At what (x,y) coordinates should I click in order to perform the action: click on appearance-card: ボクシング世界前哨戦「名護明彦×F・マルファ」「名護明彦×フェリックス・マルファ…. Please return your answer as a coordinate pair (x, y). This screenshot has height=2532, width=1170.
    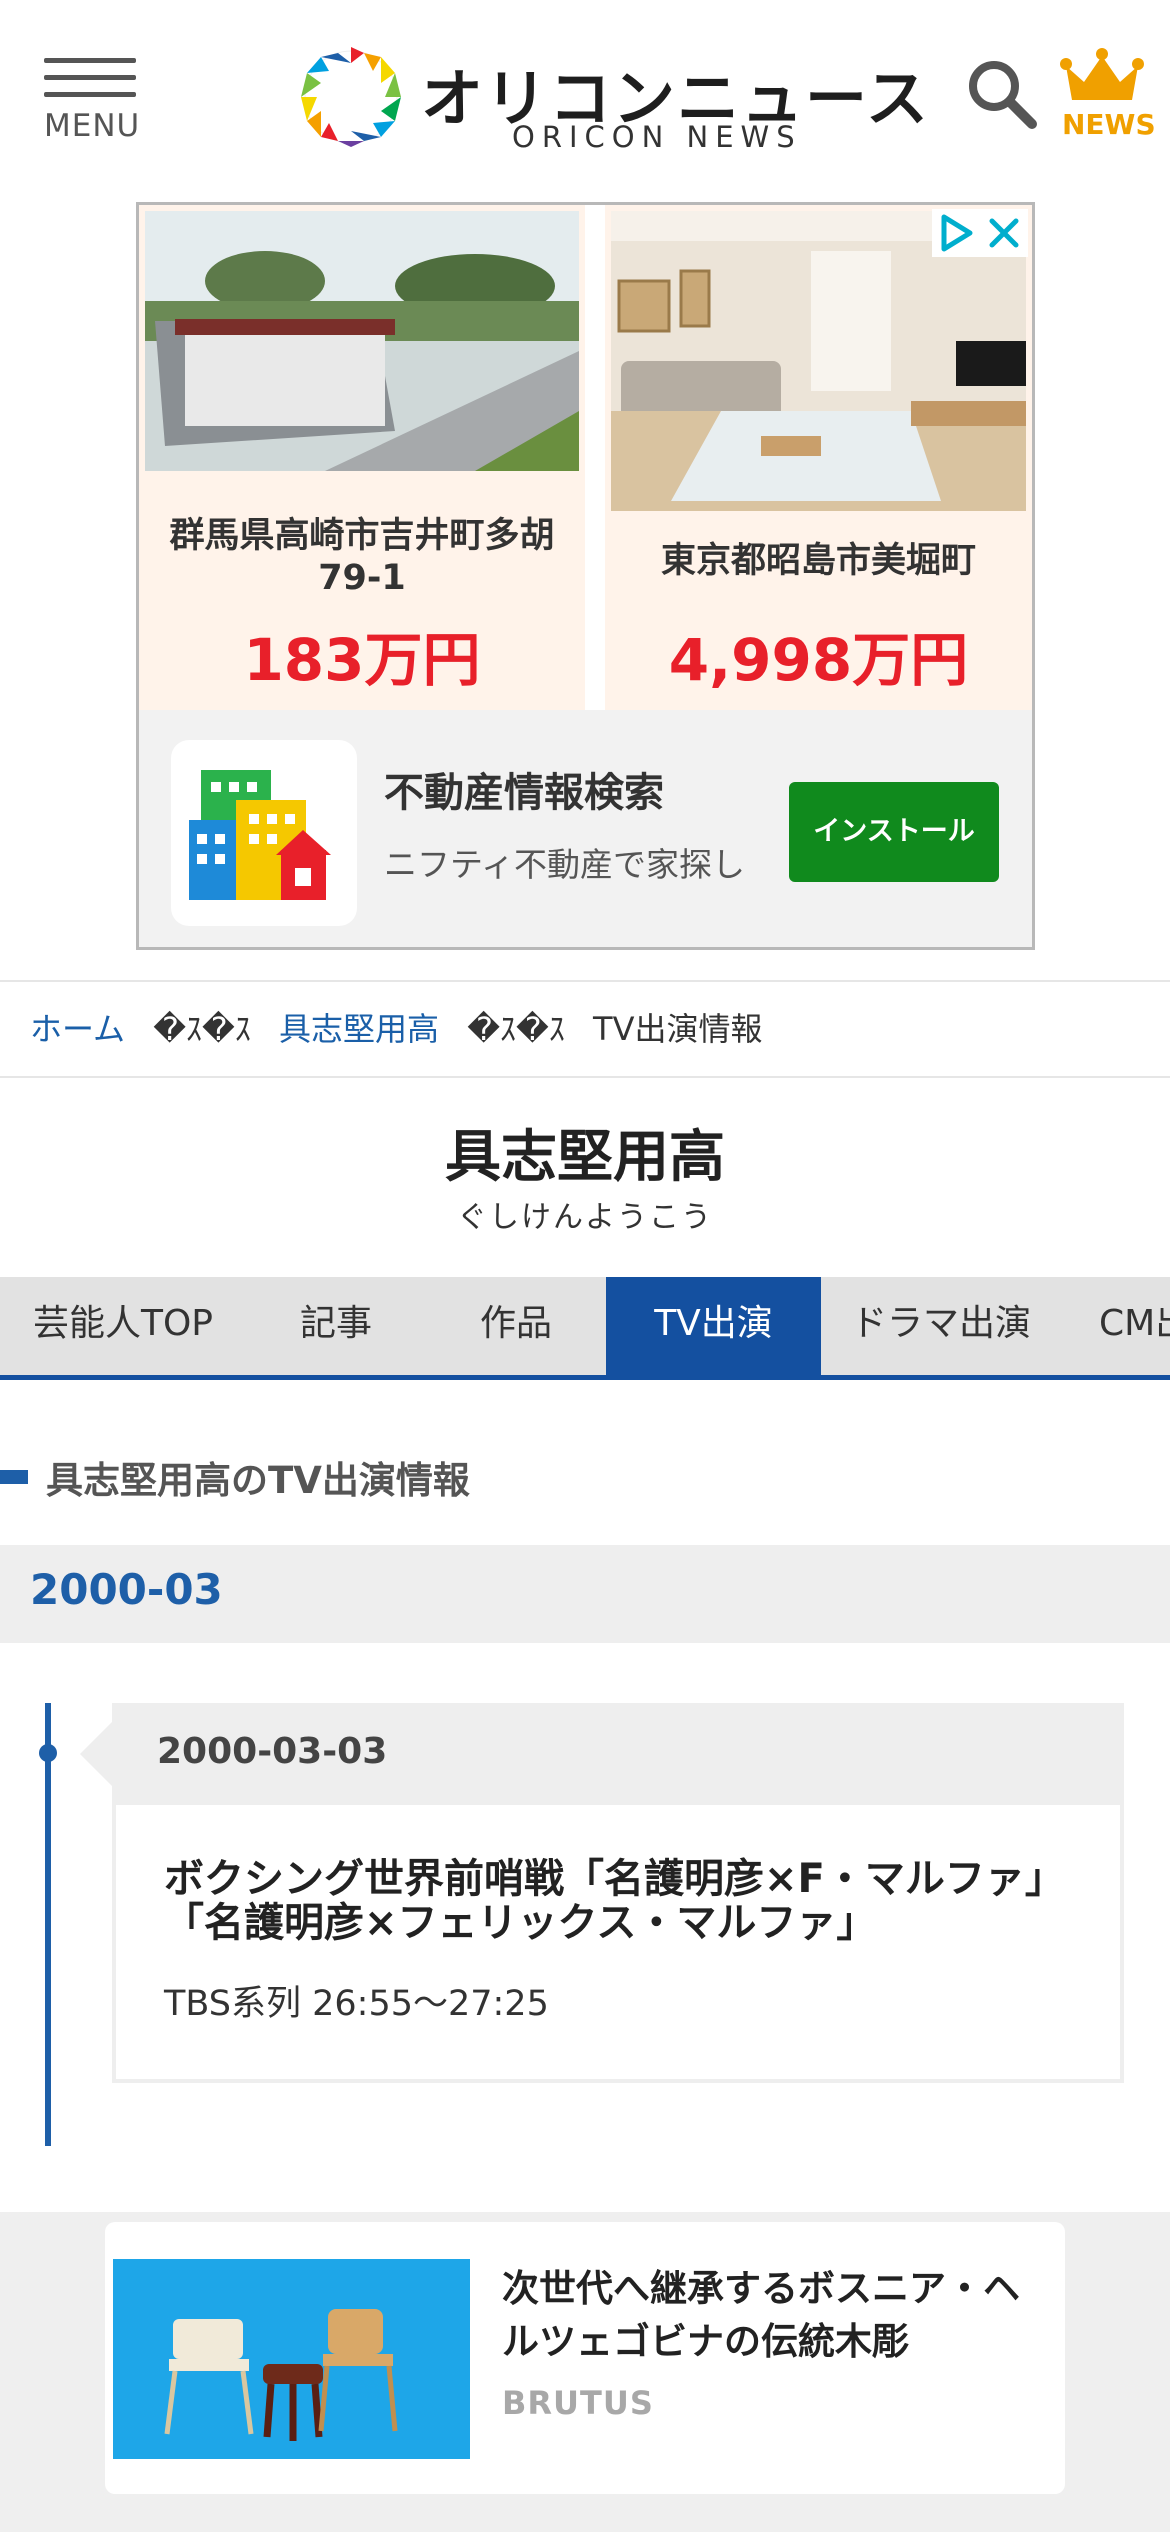
    Looking at the image, I should click on (618, 1944).